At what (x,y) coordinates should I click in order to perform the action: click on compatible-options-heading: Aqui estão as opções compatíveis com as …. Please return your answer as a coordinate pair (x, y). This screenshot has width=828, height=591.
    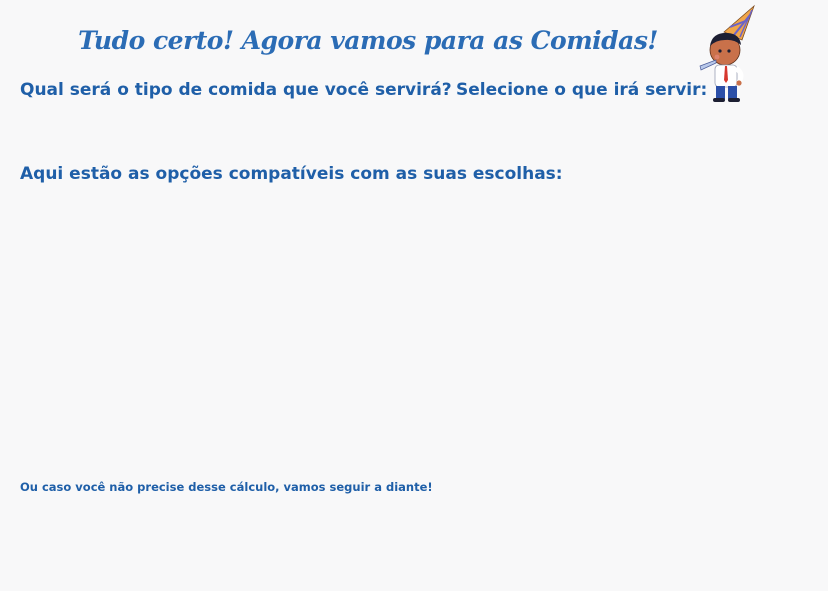
    Looking at the image, I should click on (291, 174).